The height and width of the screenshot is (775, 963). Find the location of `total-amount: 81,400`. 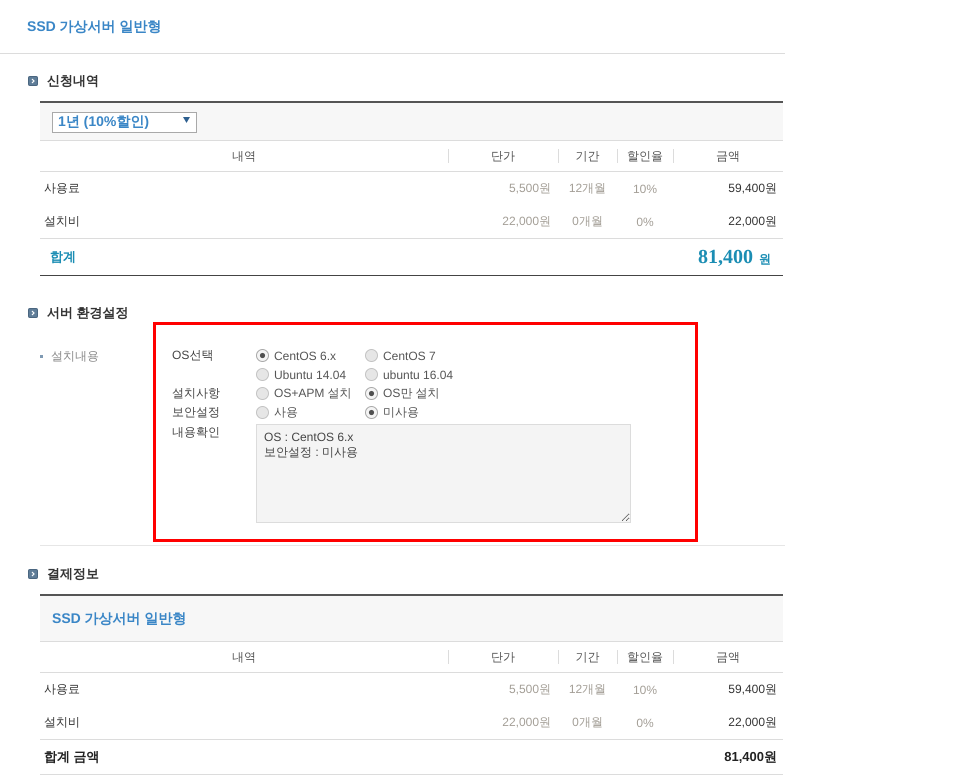

total-amount: 81,400 is located at coordinates (725, 257).